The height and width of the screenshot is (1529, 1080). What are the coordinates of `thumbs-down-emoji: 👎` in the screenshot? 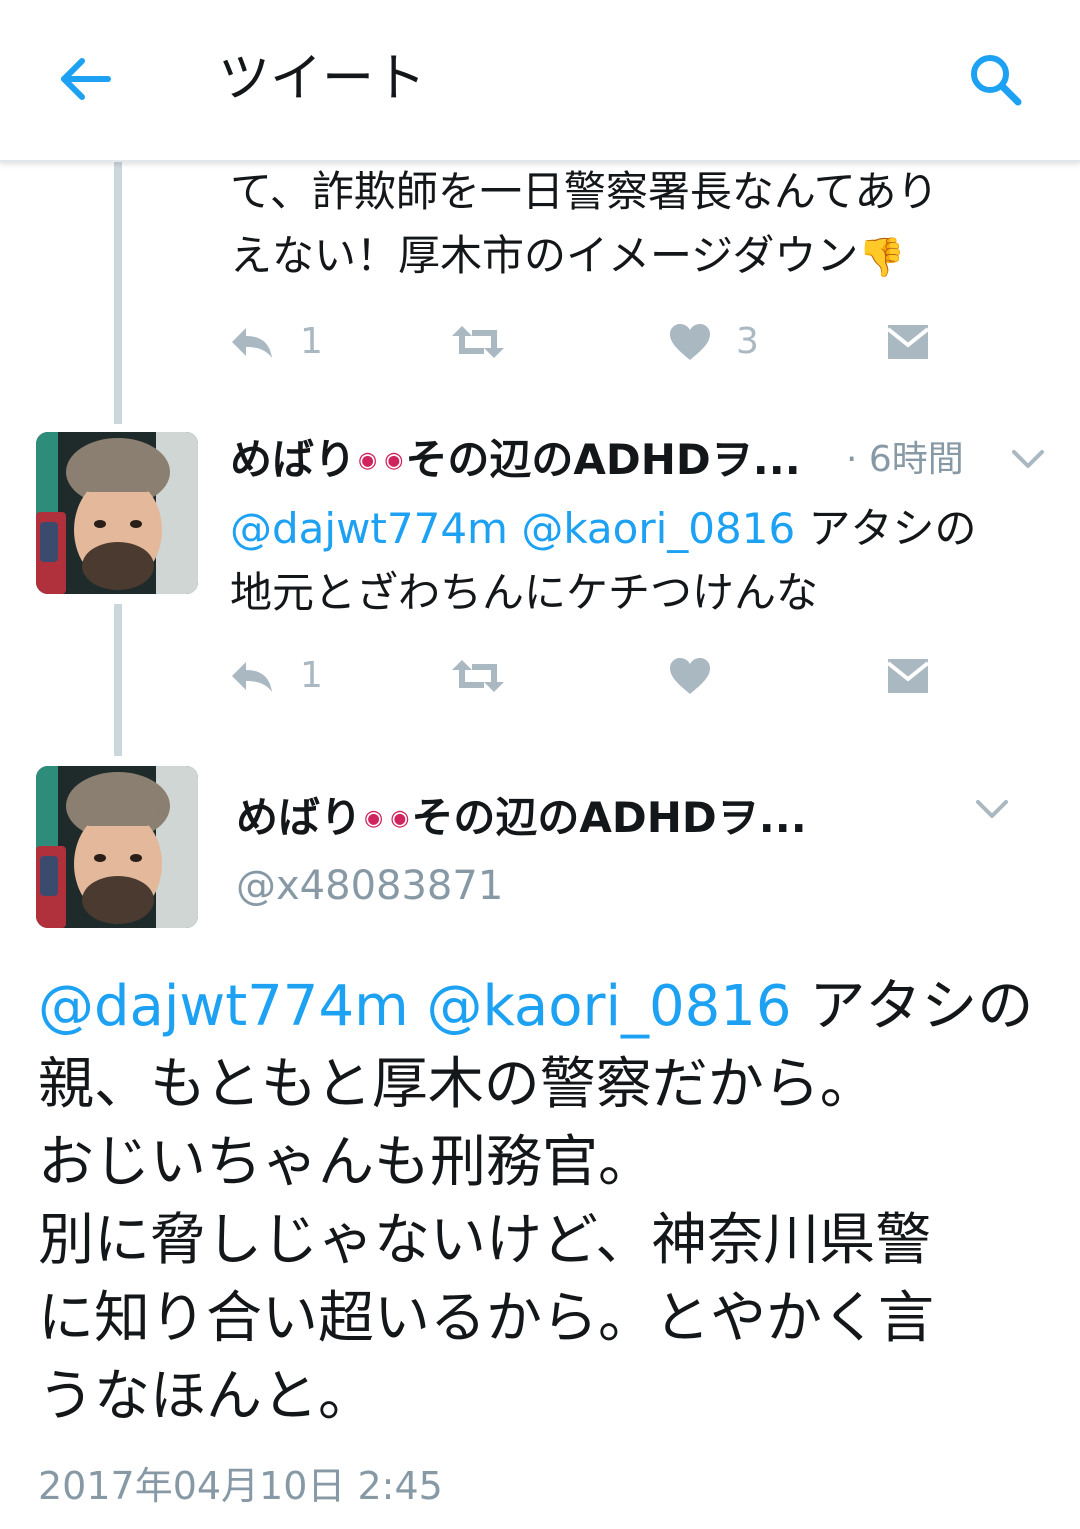 It's located at (882, 257).